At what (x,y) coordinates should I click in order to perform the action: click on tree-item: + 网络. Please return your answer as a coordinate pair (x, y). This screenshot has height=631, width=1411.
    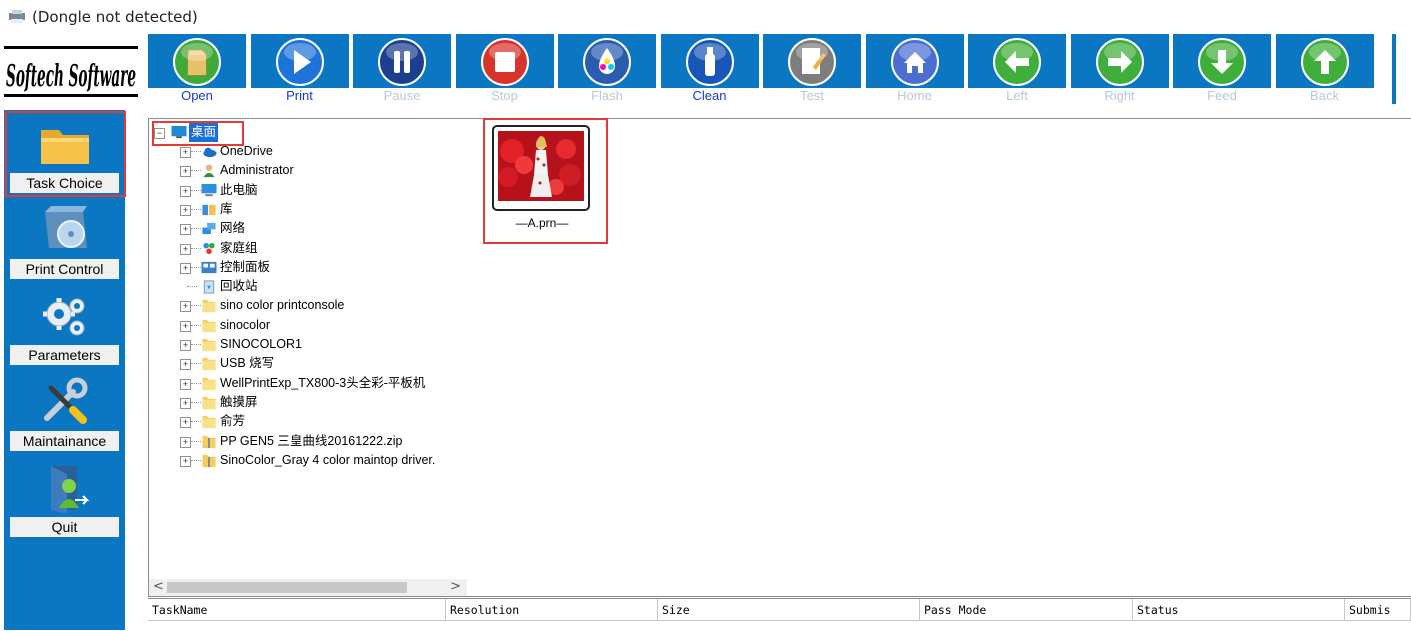
    Looking at the image, I should click on (308, 228).